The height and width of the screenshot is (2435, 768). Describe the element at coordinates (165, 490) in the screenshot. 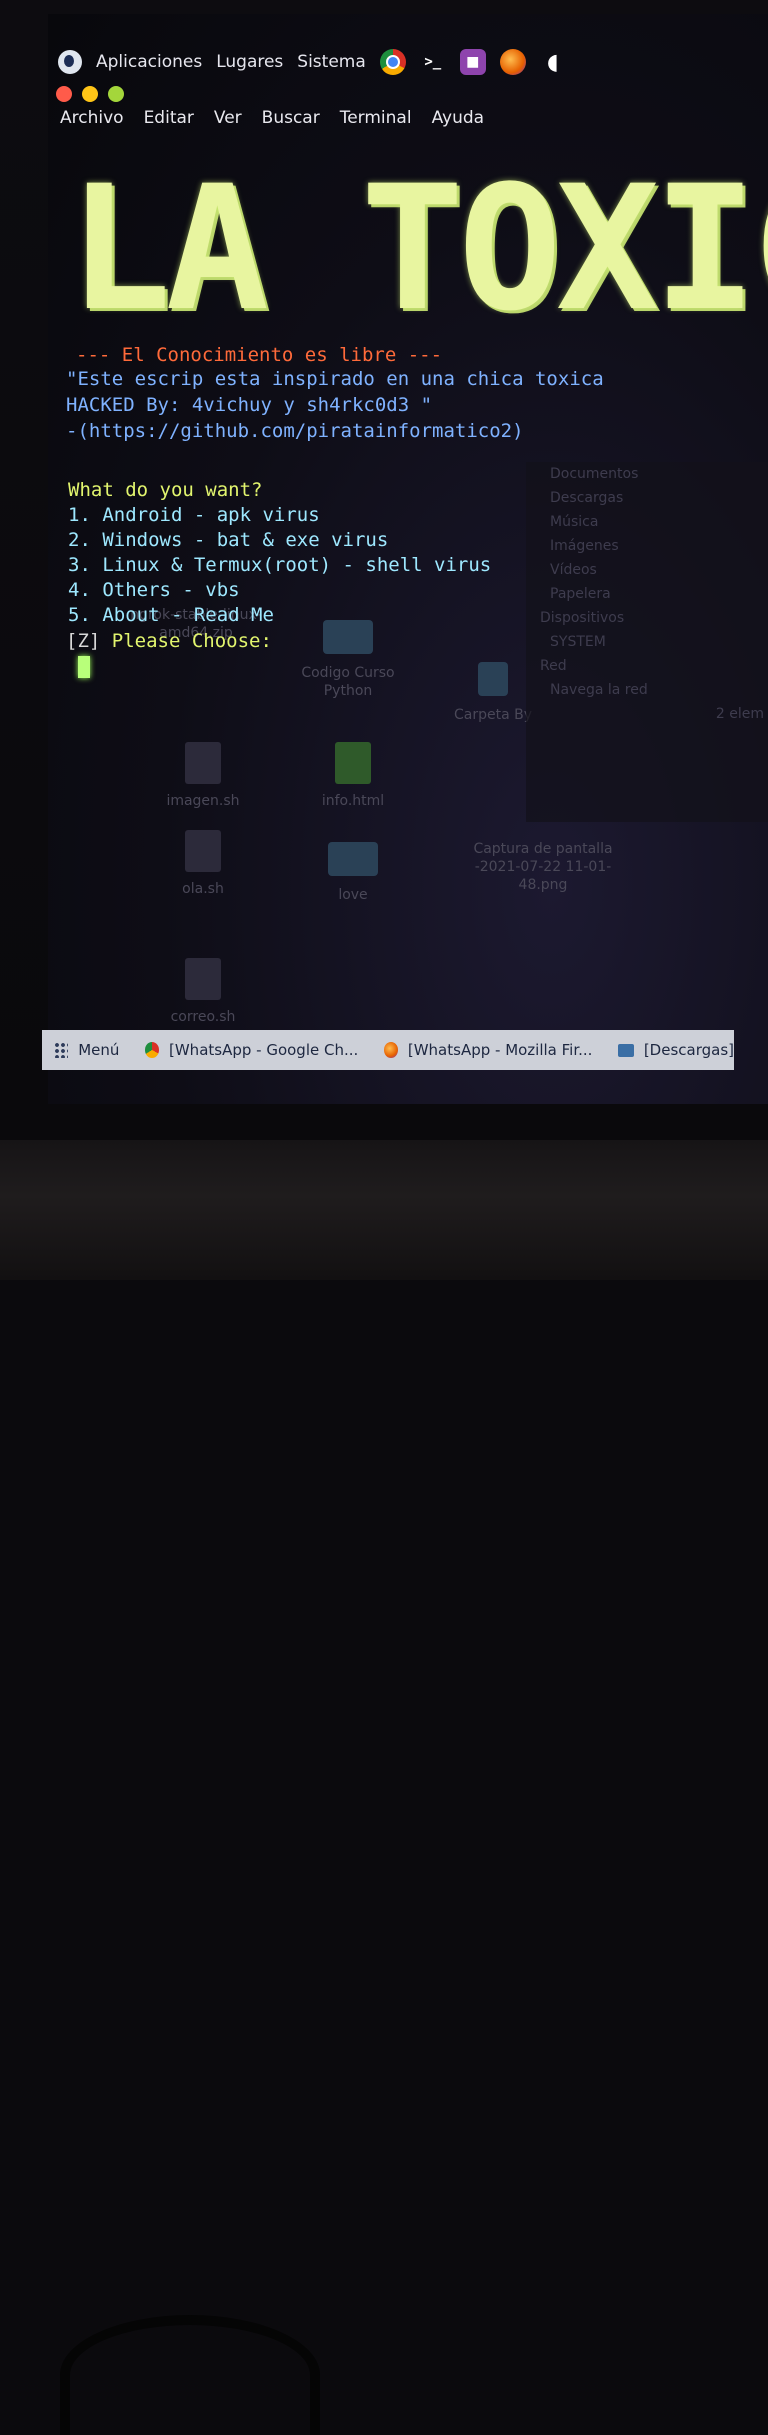

I see `menu-question: What do you want?` at that location.